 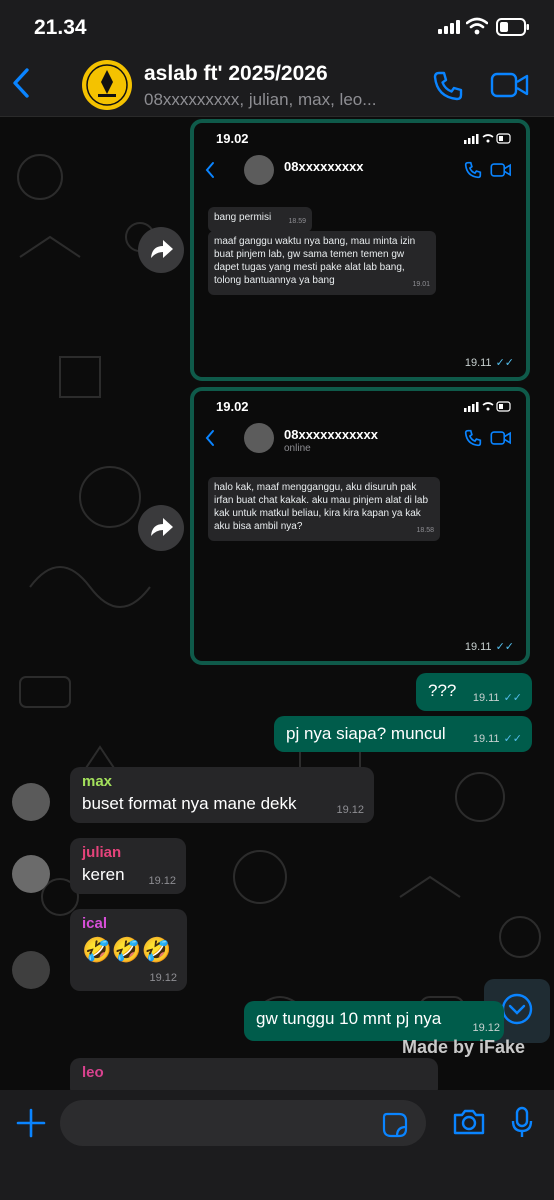 What do you see at coordinates (469, 1122) in the screenshot?
I see `camera-icon` at bounding box center [469, 1122].